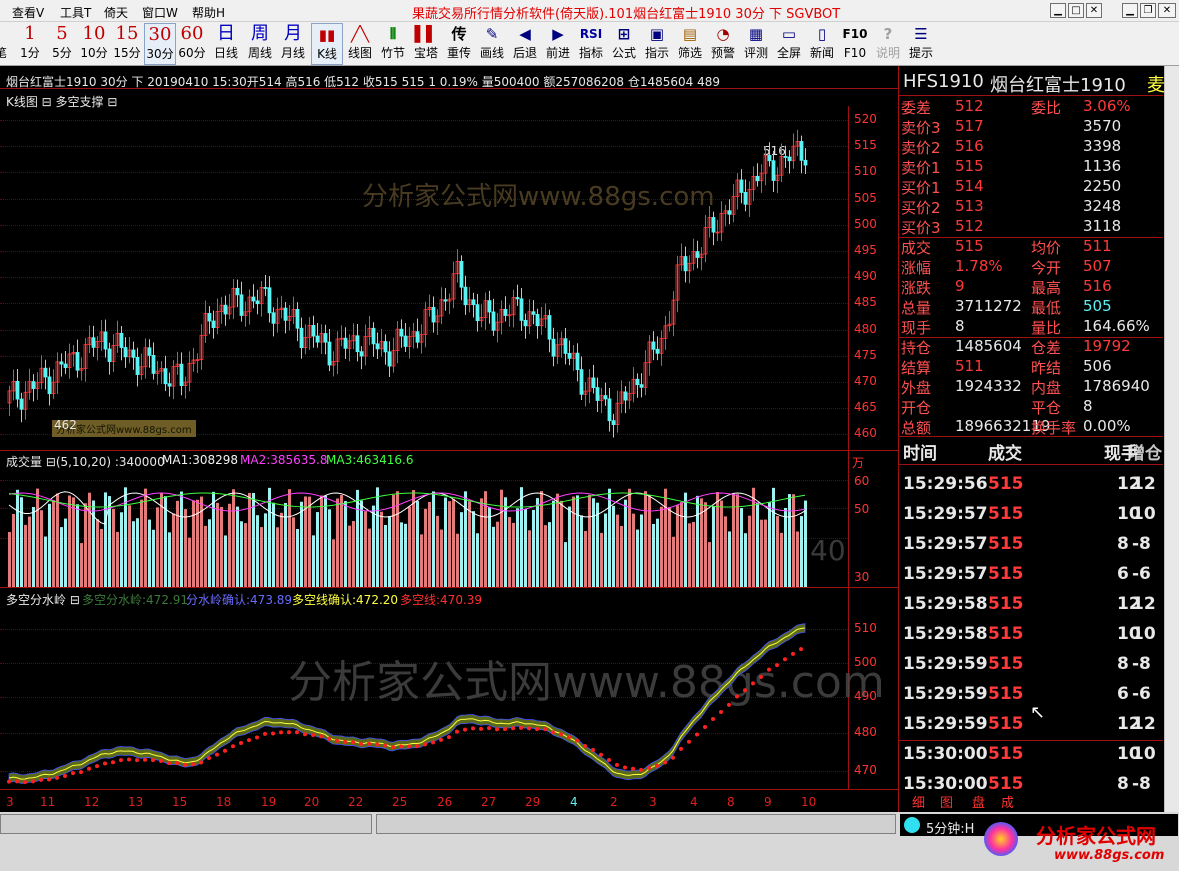 This screenshot has width=1179, height=871. Describe the element at coordinates (1076, 10) in the screenshot. I see `restore-icon: □` at that location.